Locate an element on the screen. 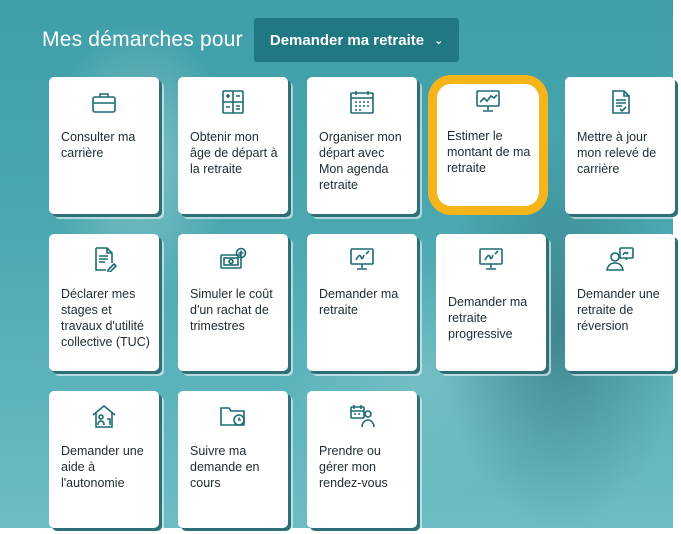 Image resolution: width=681 pixels, height=534 pixels. card-mettre-a-jour: Mettre à jour mon relevé de carrière is located at coordinates (620, 145).